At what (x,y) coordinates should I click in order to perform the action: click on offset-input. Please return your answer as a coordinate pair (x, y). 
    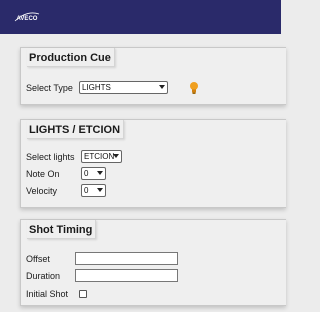
    Looking at the image, I should click on (126, 258).